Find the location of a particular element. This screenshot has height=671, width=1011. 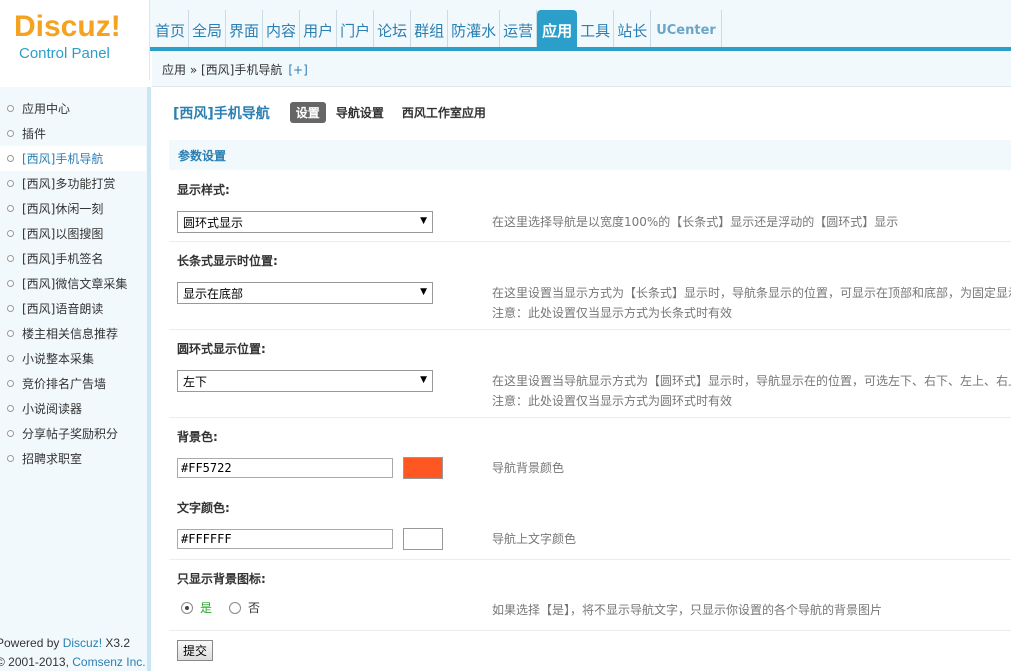

sidebar-item-mobile-nav: [西风]手机导航 is located at coordinates (73, 158).